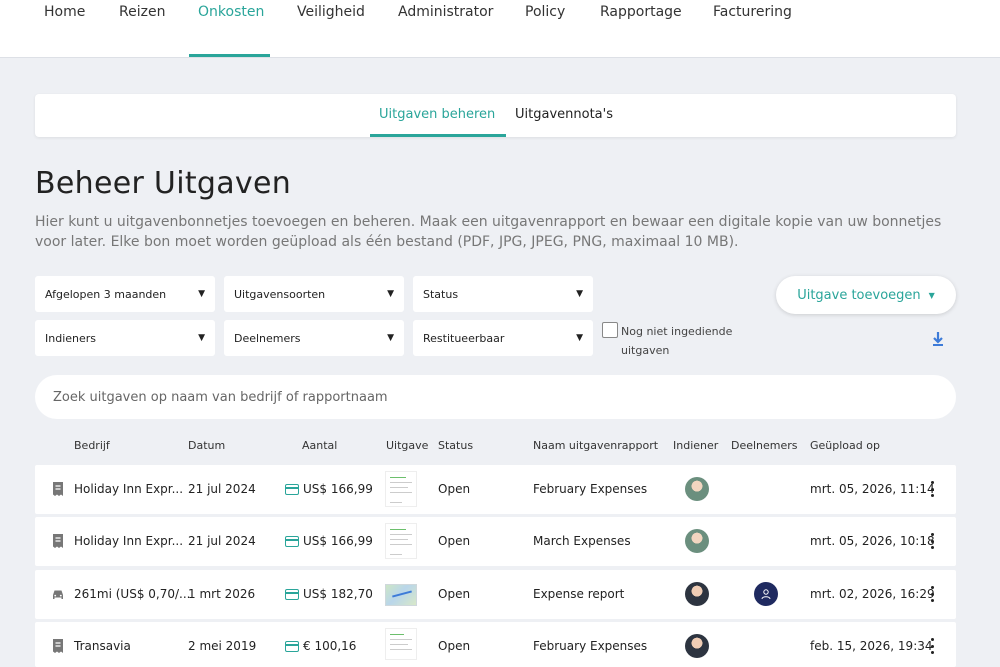  Describe the element at coordinates (71, 338) in the screenshot. I see `filter-submitters-label: Indieners` at that location.